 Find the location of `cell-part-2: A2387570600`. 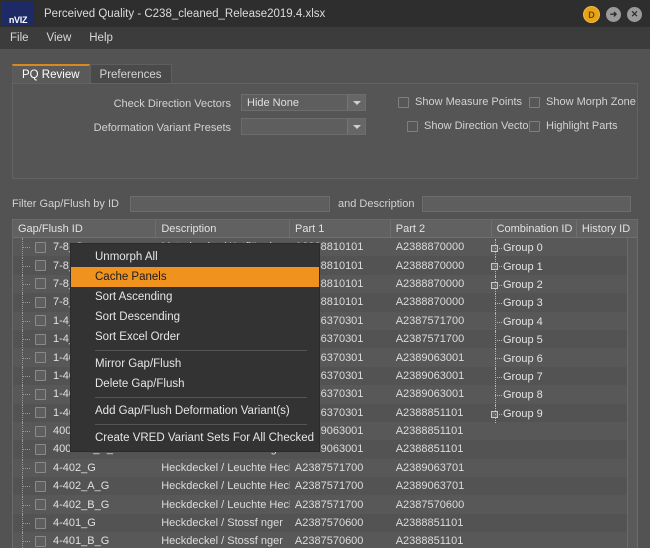

cell-part-2: A2387570600 is located at coordinates (430, 504).